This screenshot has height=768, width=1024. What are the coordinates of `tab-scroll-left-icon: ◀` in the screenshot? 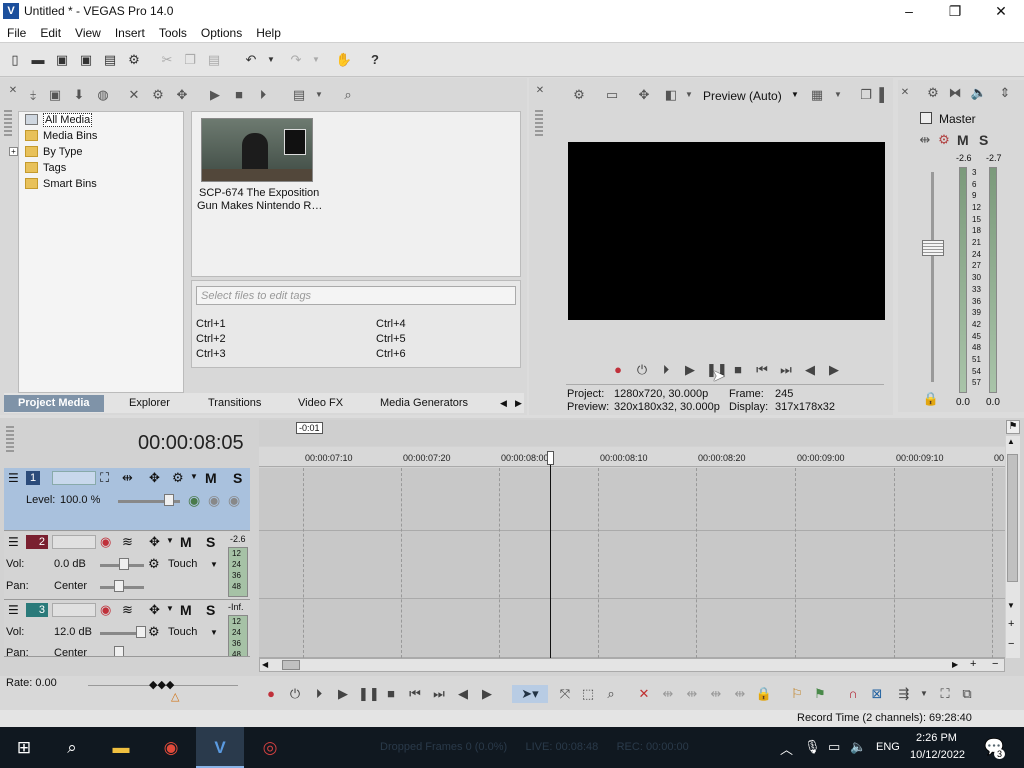 It's located at (503, 403).